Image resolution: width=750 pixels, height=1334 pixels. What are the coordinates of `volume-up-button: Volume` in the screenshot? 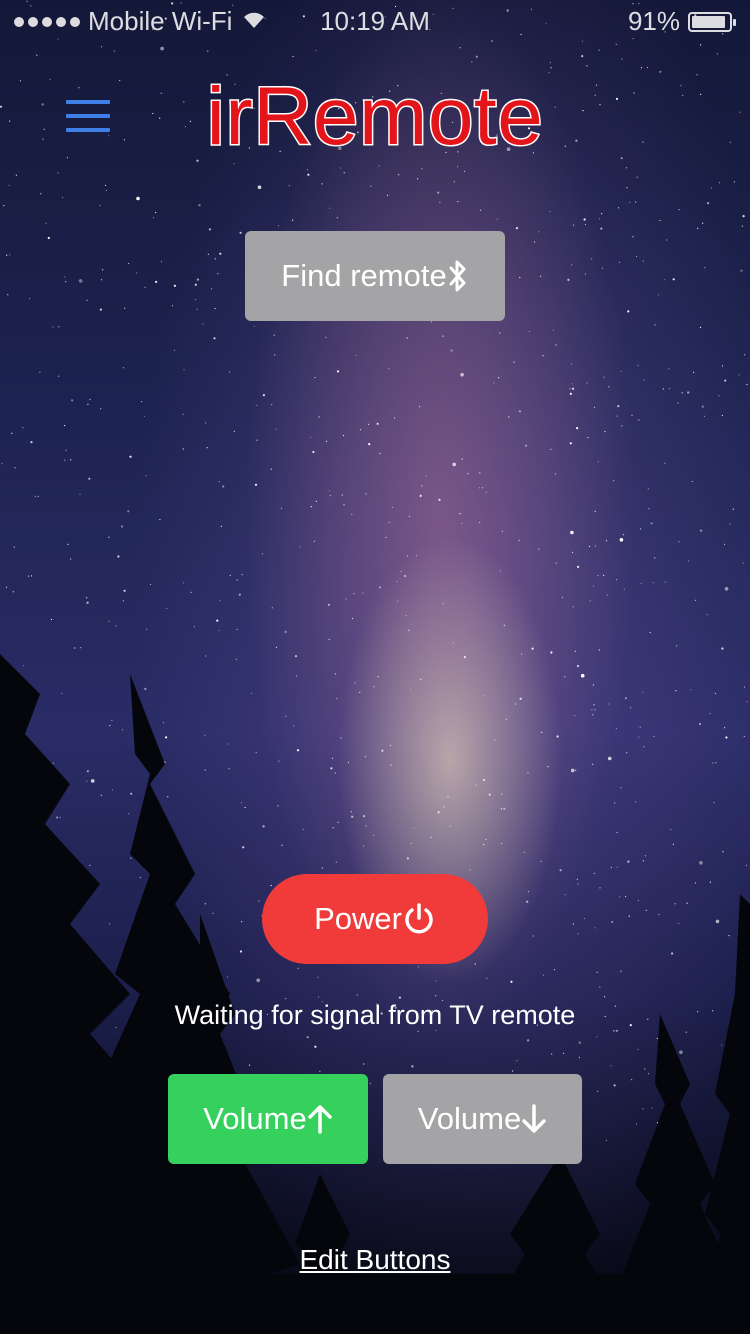 It's located at (268, 1119).